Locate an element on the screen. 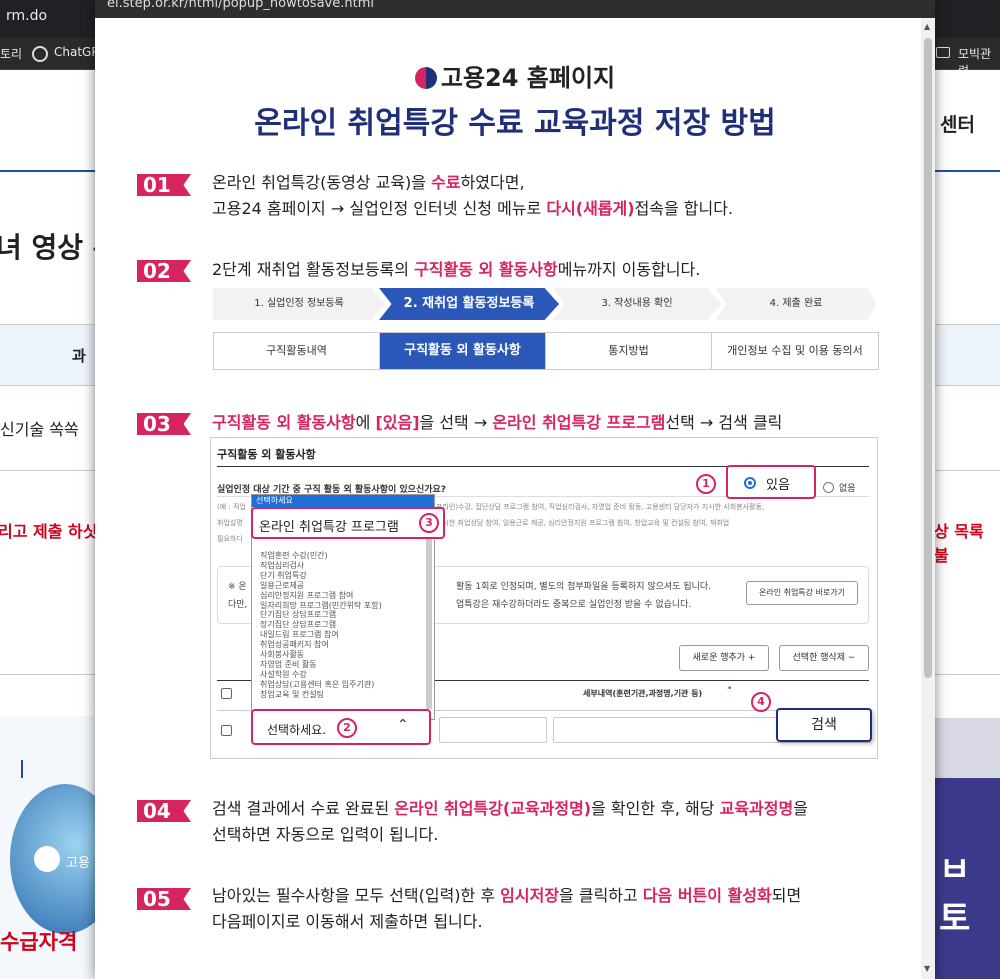 The height and width of the screenshot is (979, 1000). notice-line-1: 활동 1회로 인정되며, 별도의 첨부파일을 등록하지 않으셔도 됩니다. is located at coordinates (584, 587).